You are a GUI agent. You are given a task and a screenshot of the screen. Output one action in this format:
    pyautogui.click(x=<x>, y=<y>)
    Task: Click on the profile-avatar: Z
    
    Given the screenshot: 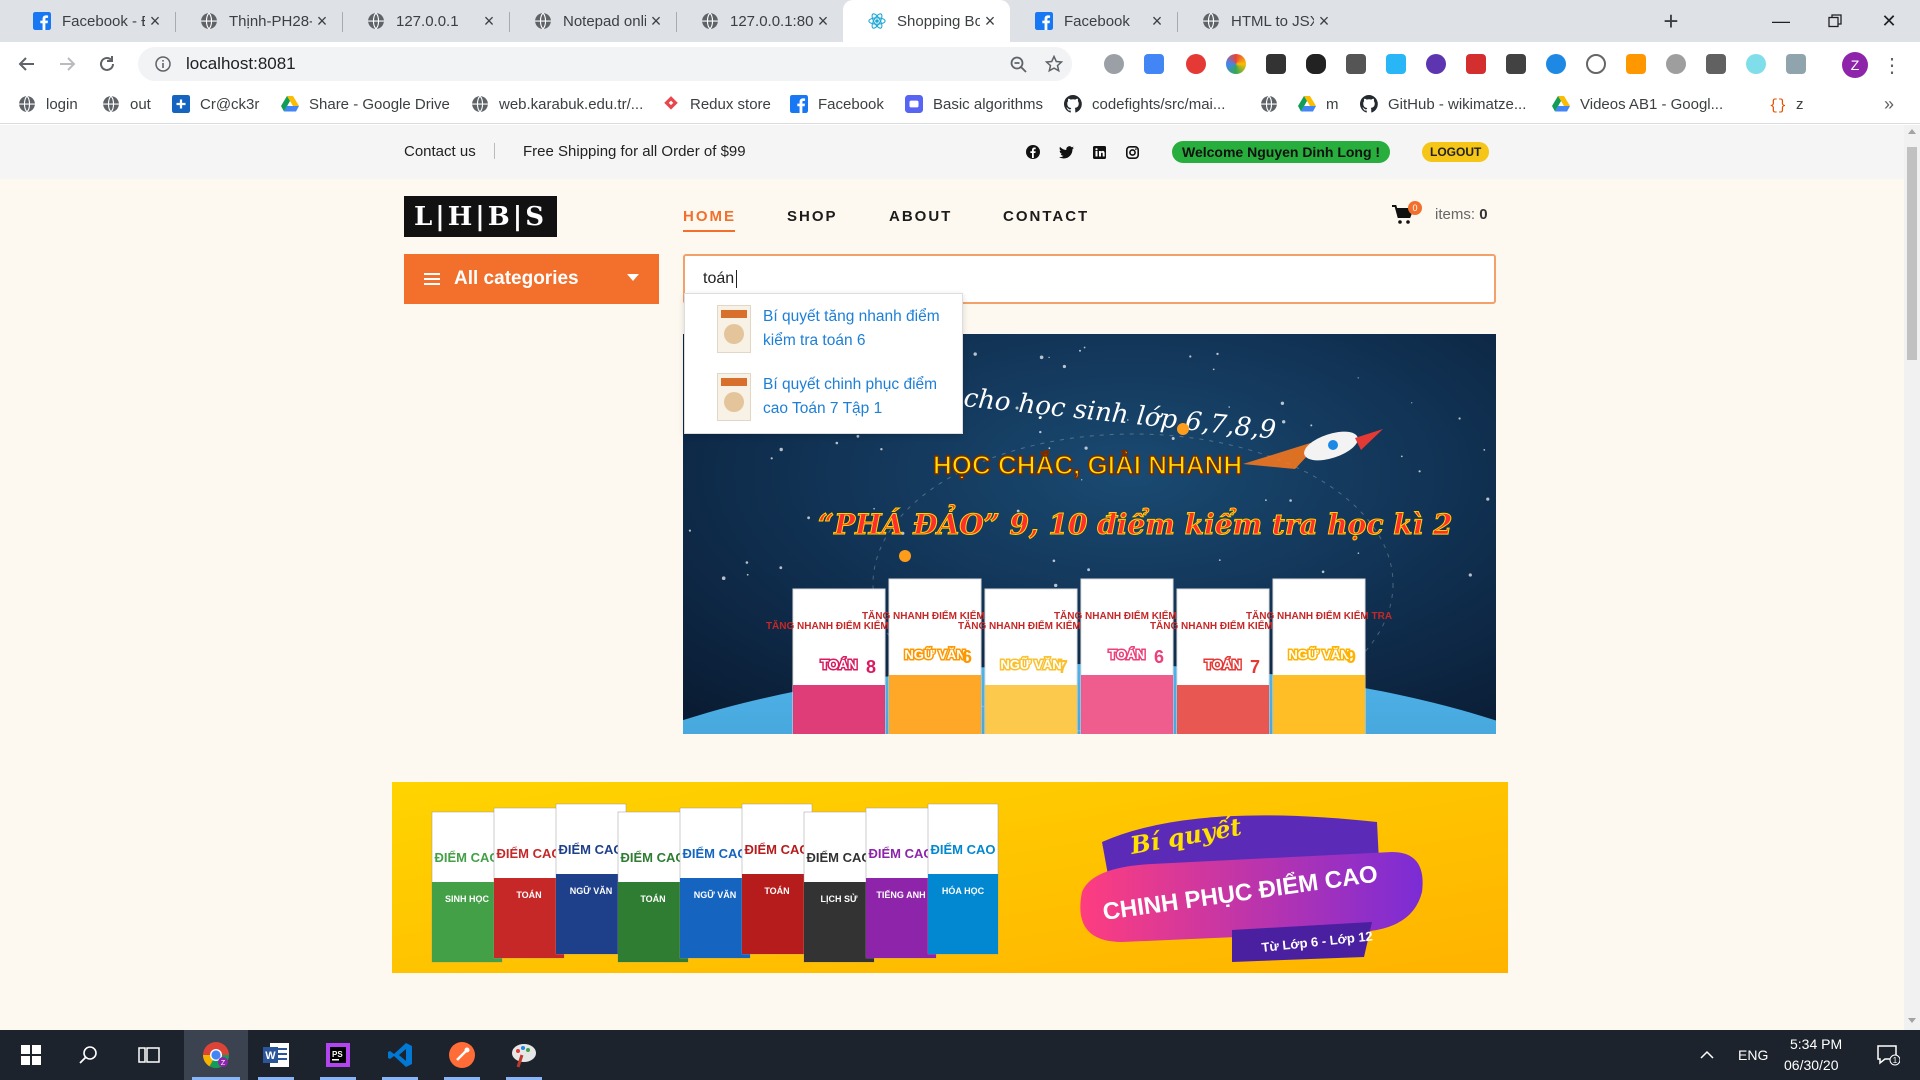 What is the action you would take?
    pyautogui.click(x=1855, y=65)
    